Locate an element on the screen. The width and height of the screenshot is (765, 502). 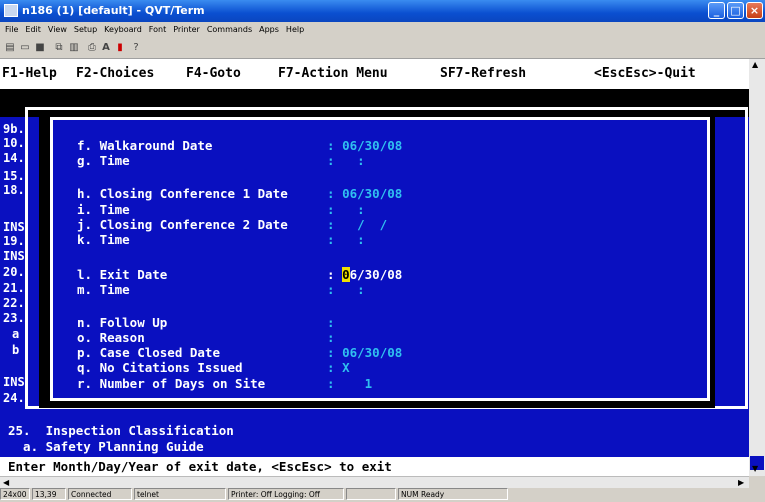
fkey-refresh: SF7-Refresh is located at coordinates (483, 73).